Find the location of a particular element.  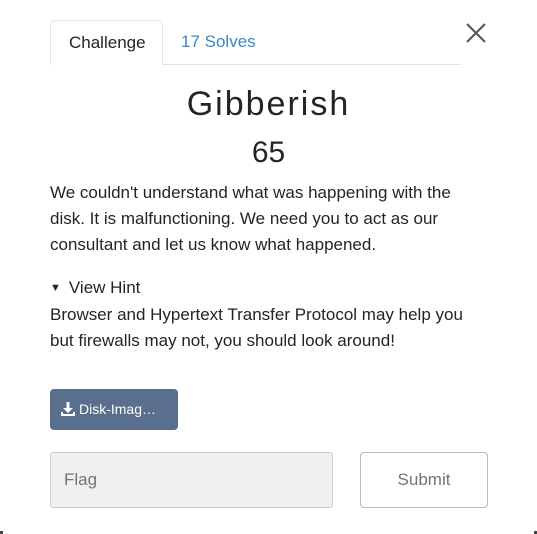

download-icon is located at coordinates (68, 411).